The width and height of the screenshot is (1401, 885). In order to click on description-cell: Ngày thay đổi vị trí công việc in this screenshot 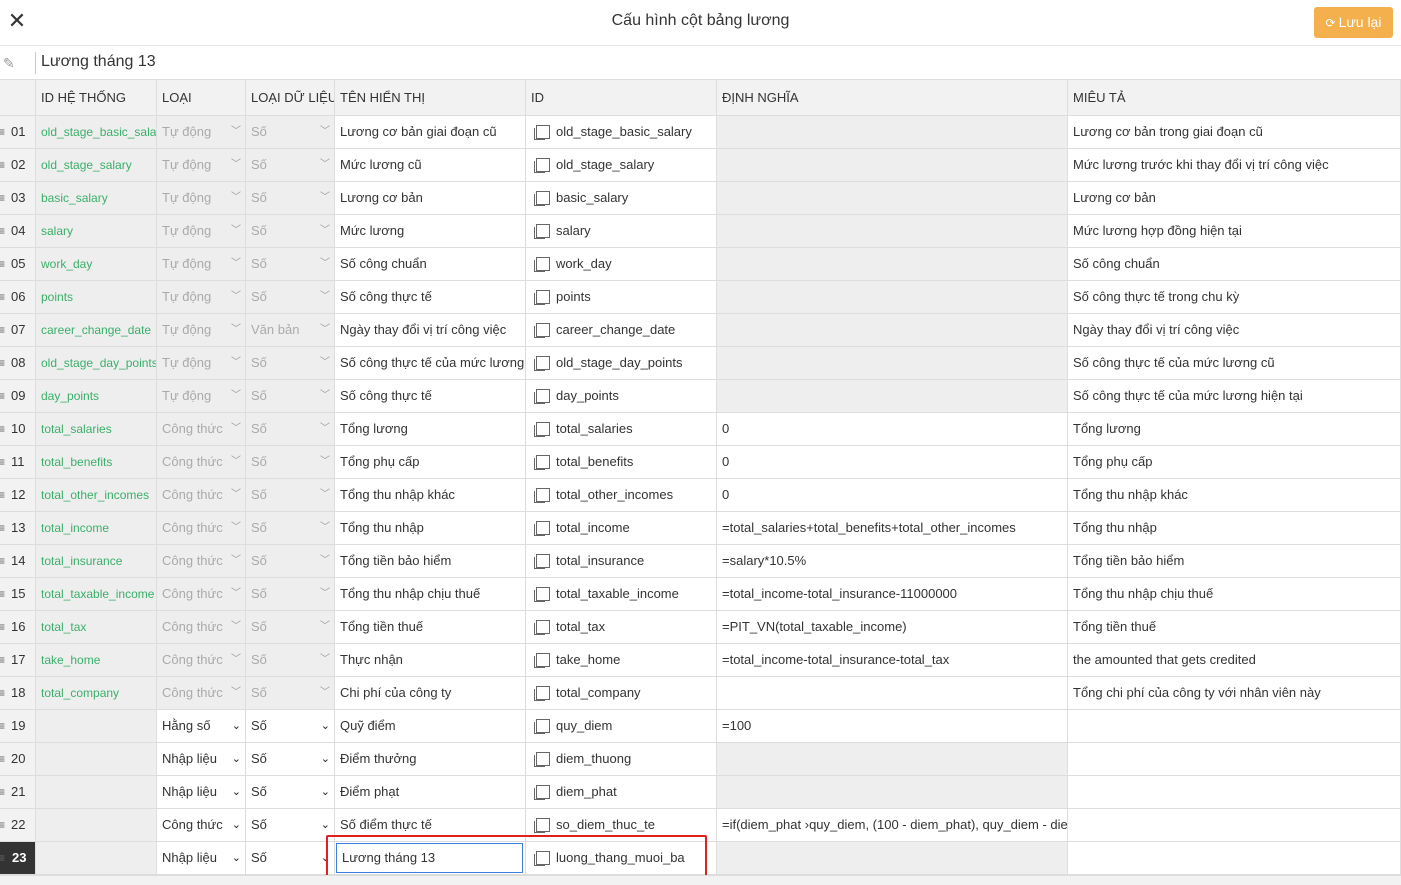, I will do `click(1234, 330)`.